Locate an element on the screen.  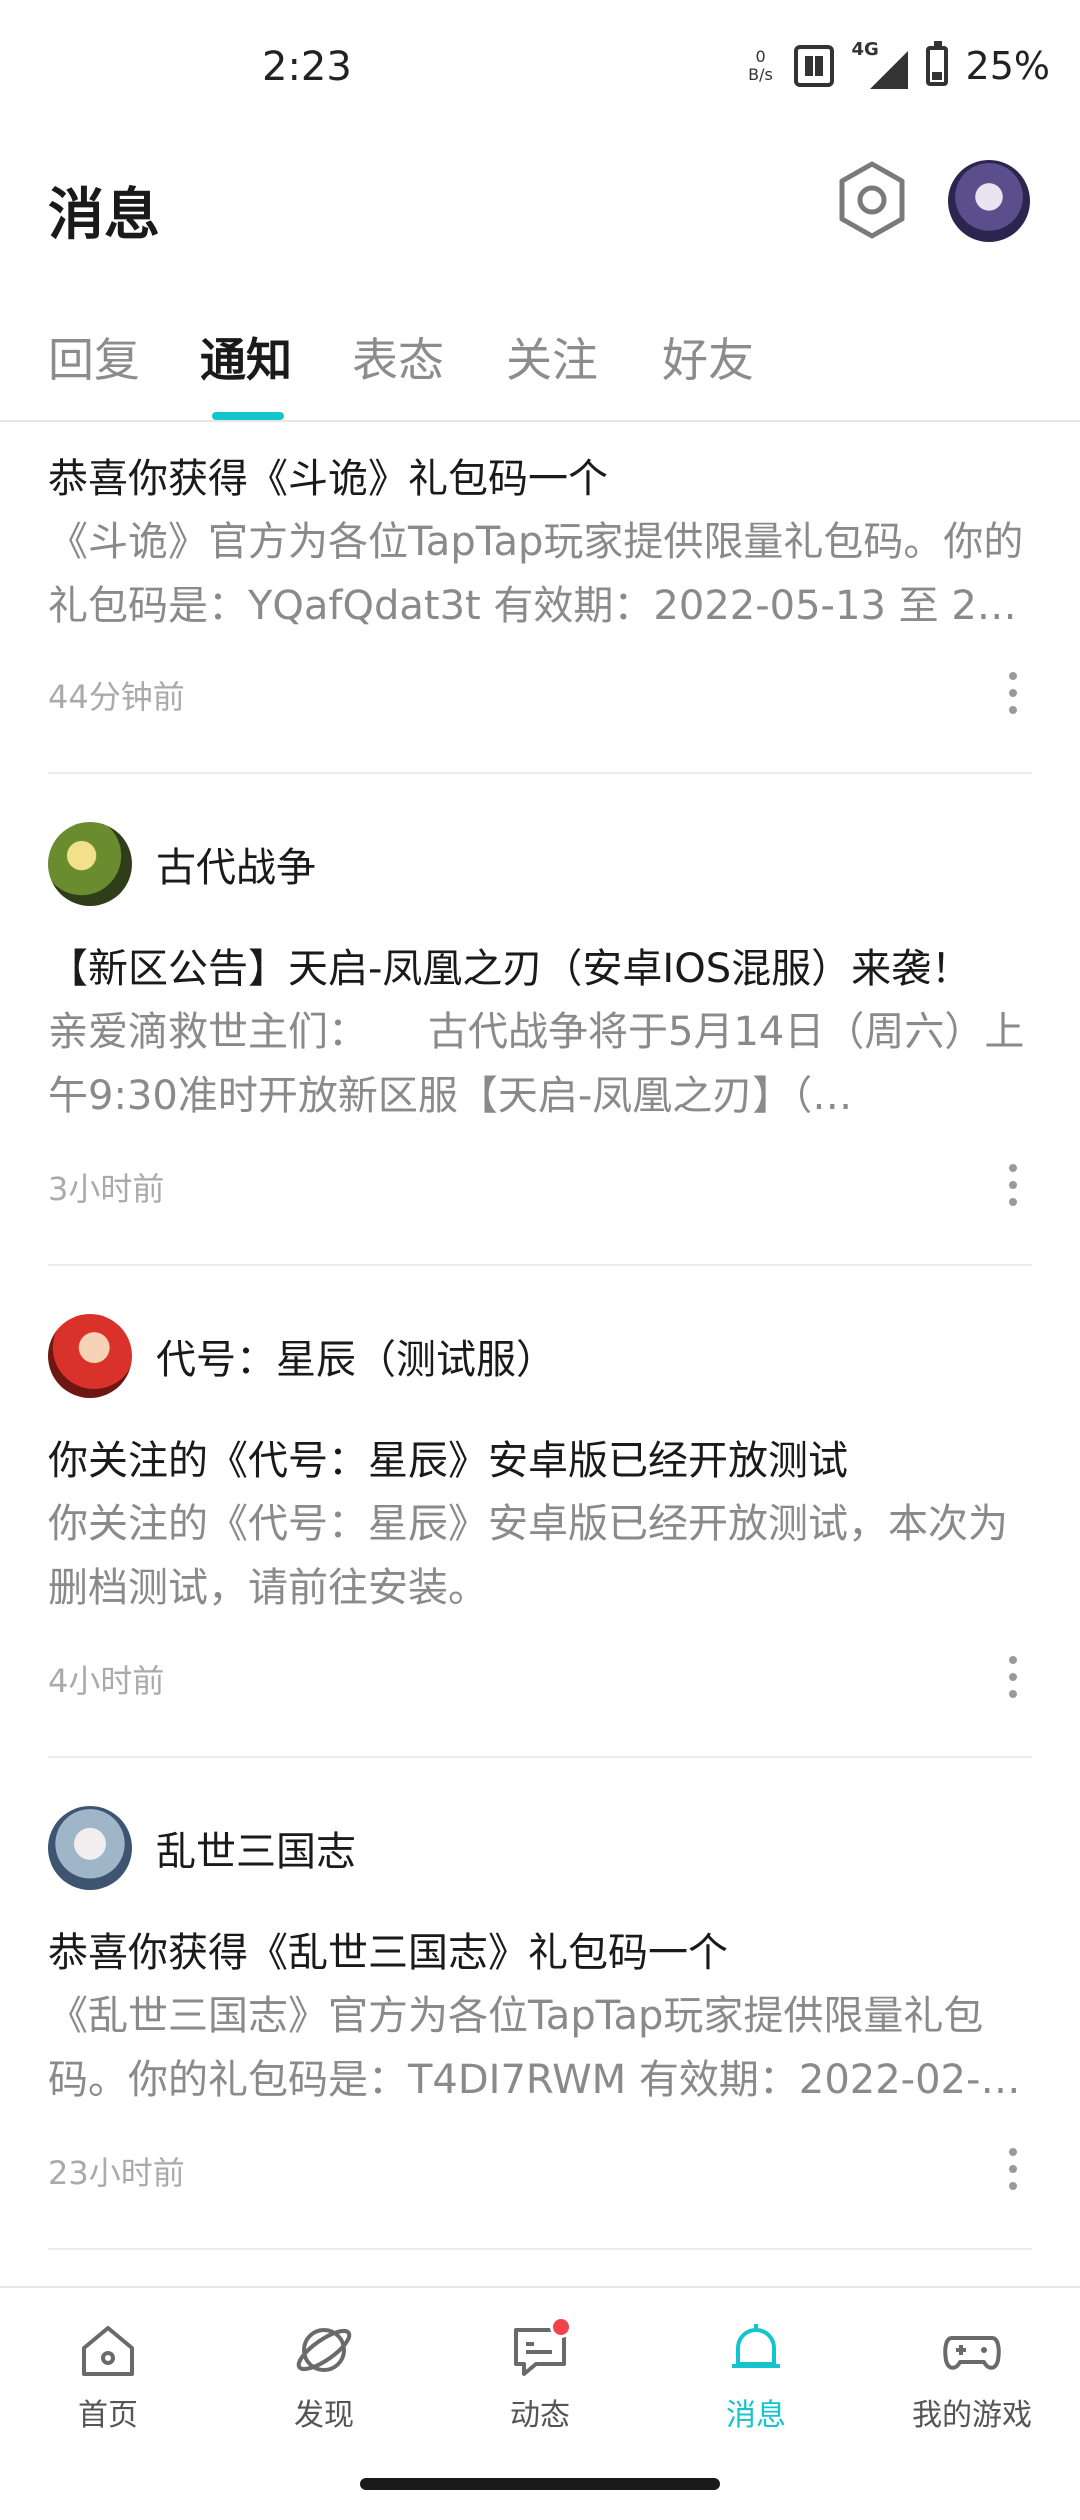
sim-card-icon is located at coordinates (813, 66).